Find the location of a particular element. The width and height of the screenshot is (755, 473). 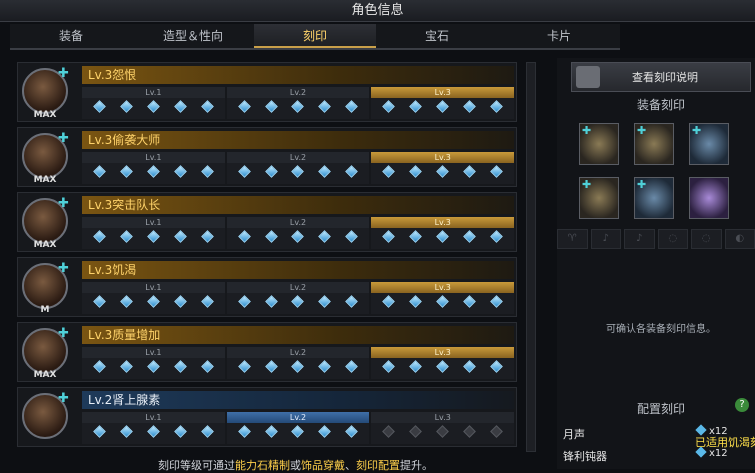

engraving-slot-5: ✚ is located at coordinates (654, 198).